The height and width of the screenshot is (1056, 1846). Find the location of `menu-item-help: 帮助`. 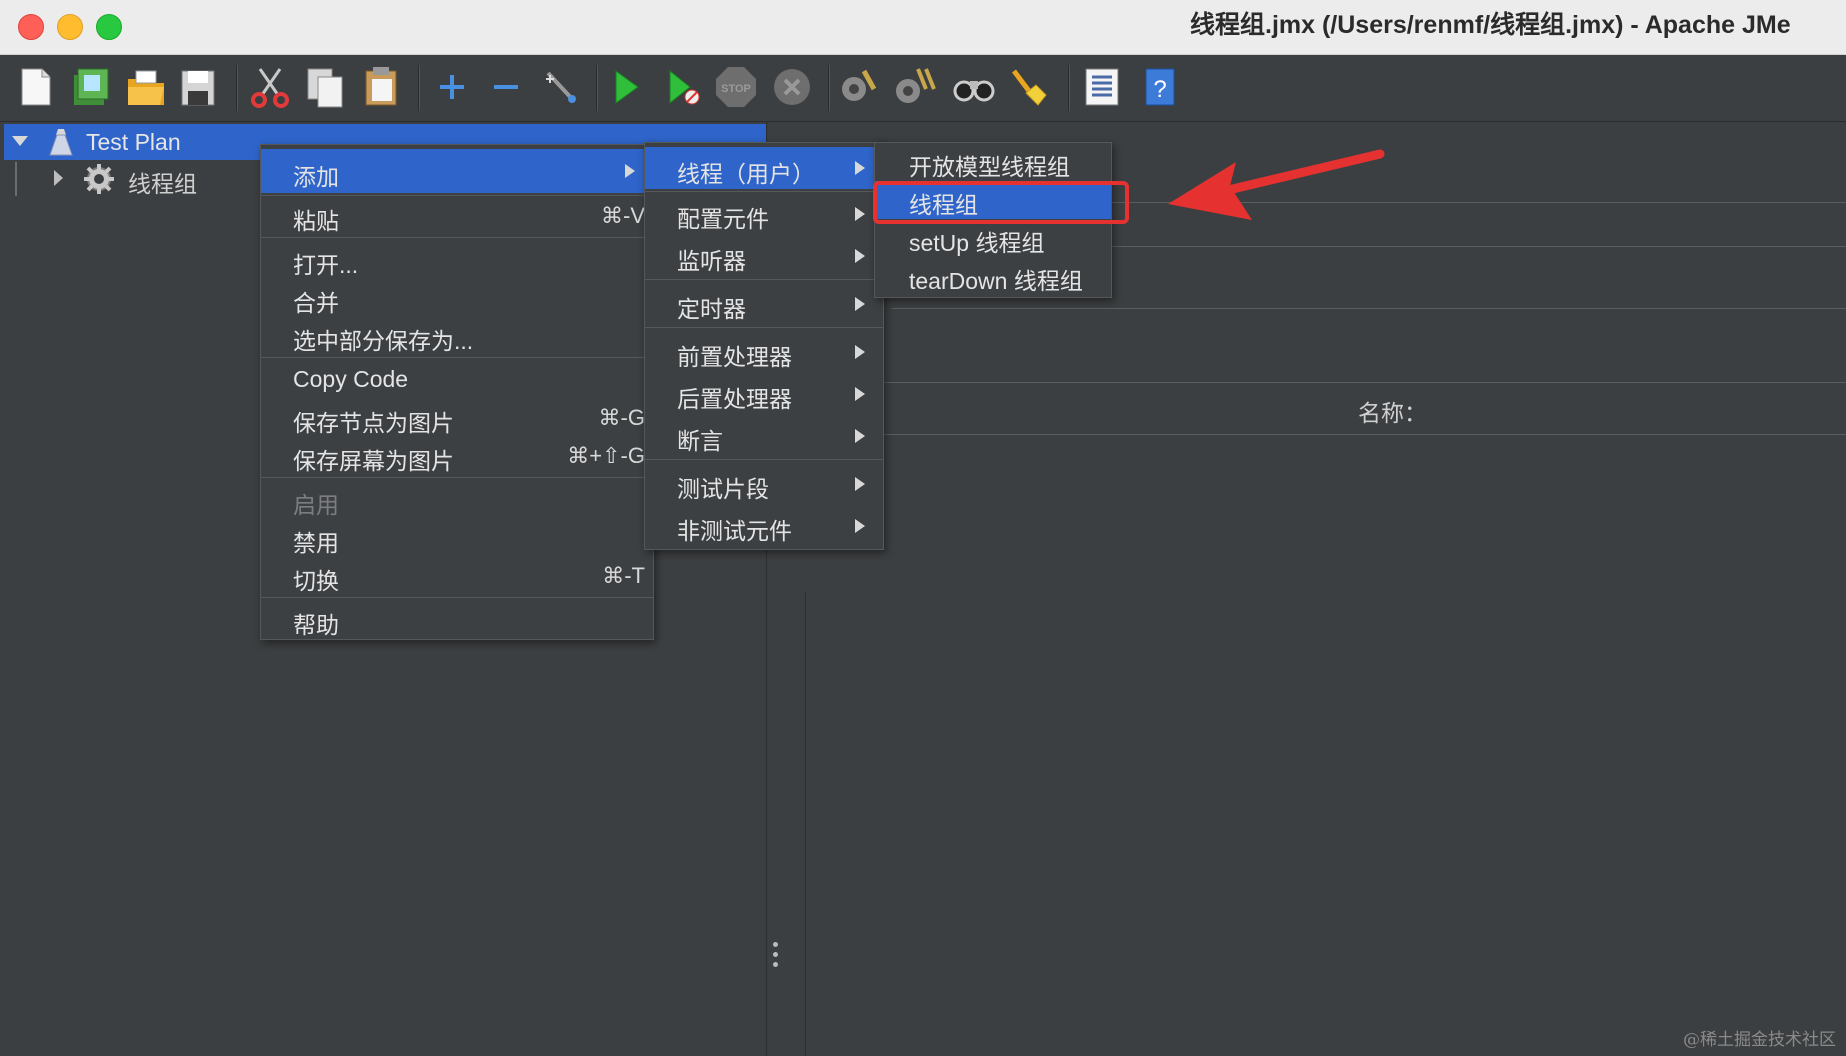

menu-item-help: 帮助 is located at coordinates (457, 620).